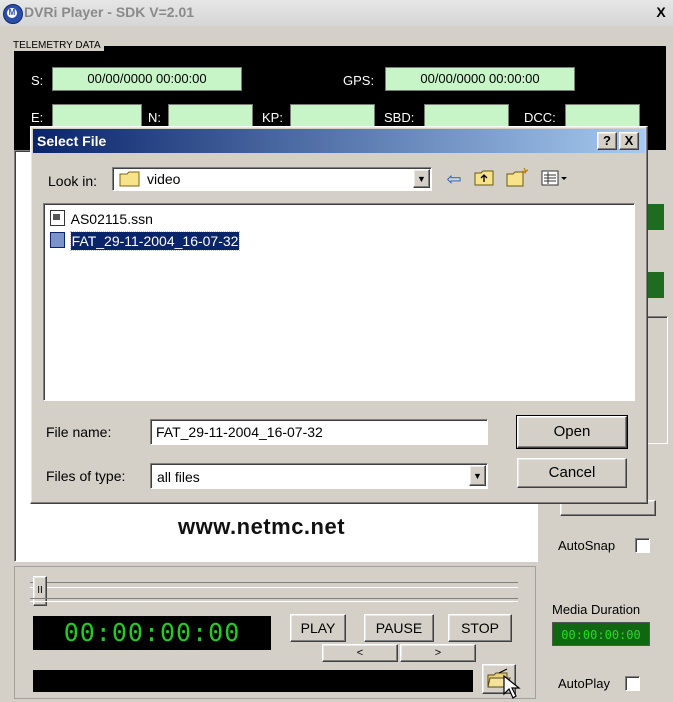 Image resolution: width=673 pixels, height=702 pixels. What do you see at coordinates (656, 217) in the screenshot?
I see `status-indicator-top` at bounding box center [656, 217].